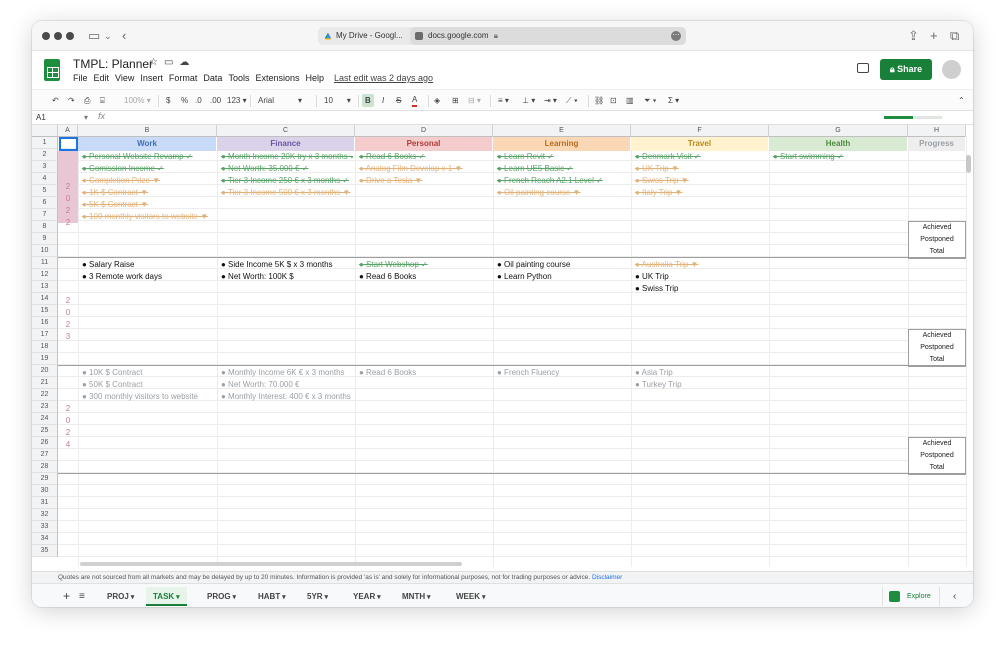 The height and width of the screenshot is (649, 1005). What do you see at coordinates (961, 100) in the screenshot?
I see `collapse-toolbar-icon: ⌃` at bounding box center [961, 100].